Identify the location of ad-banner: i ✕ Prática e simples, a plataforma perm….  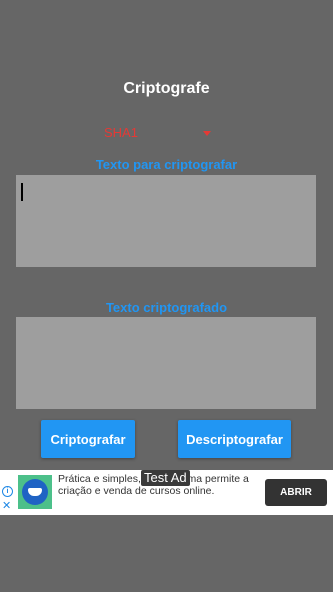
(166, 492).